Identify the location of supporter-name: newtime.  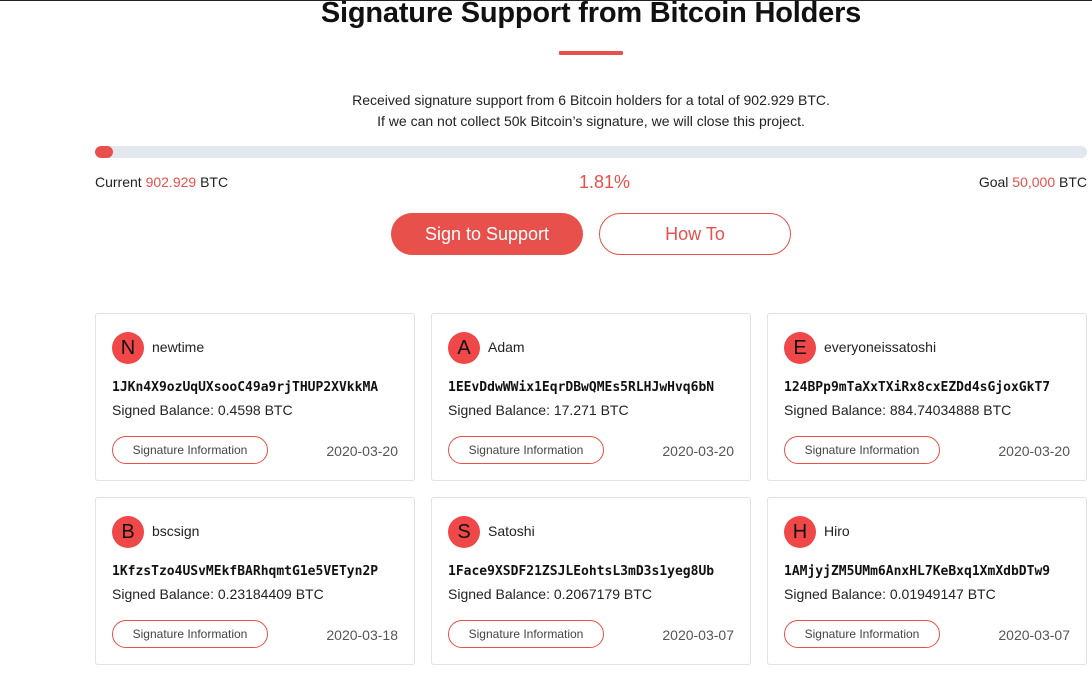
(178, 347).